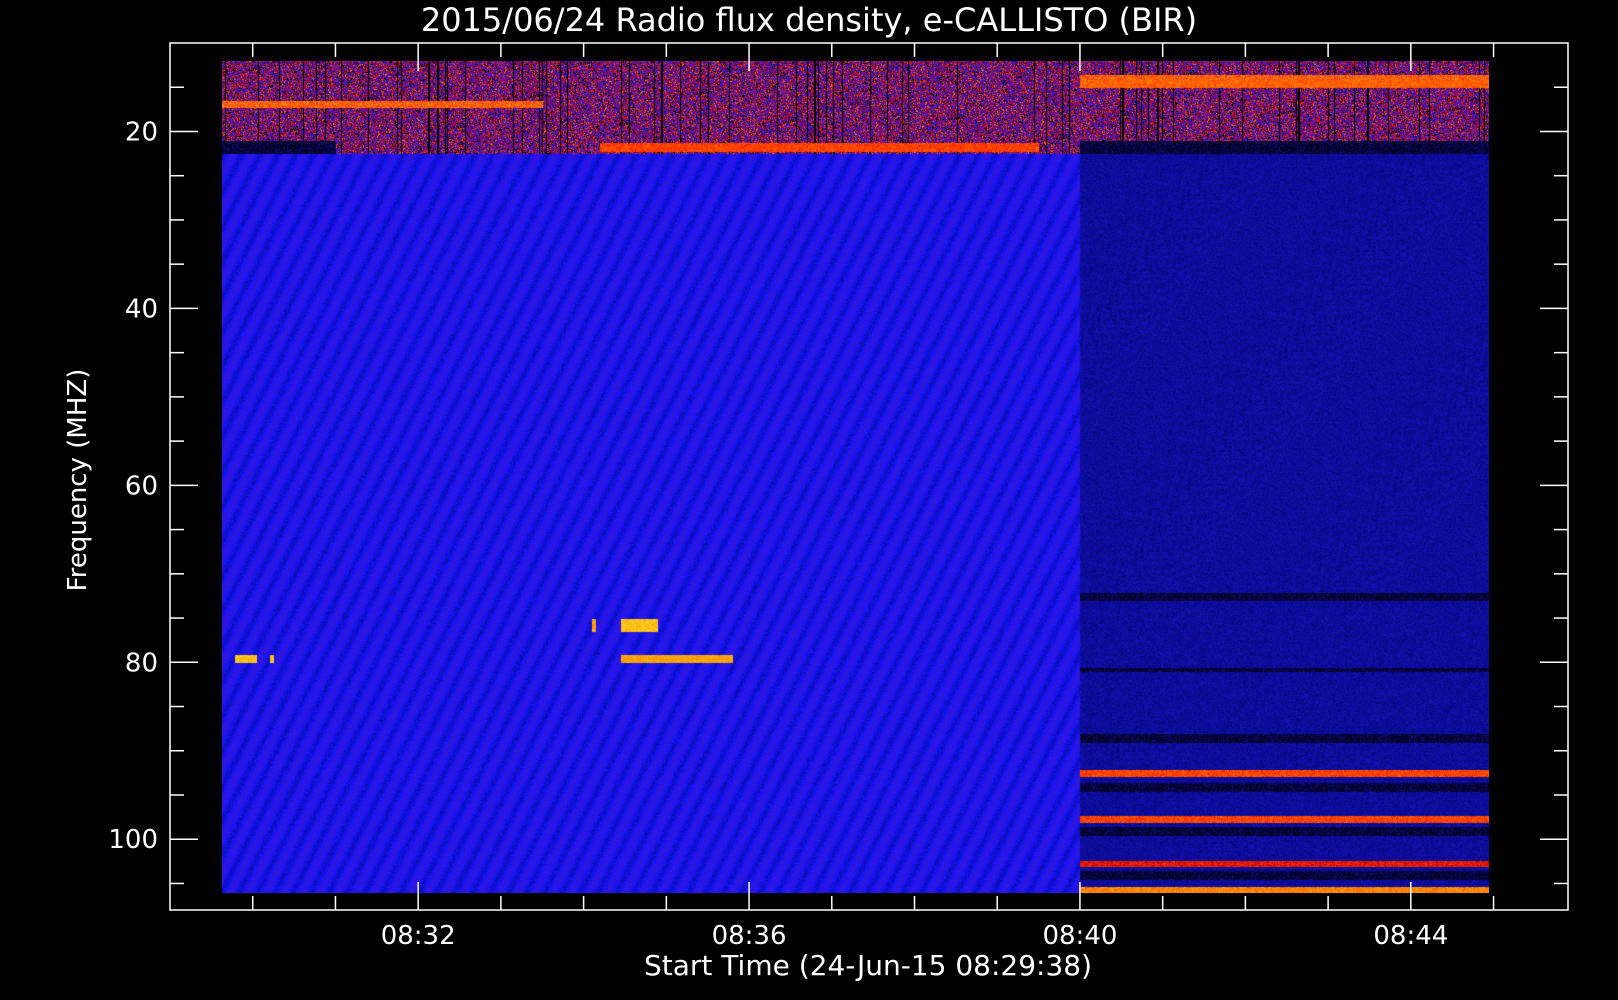 The image size is (1618, 1000). I want to click on y-tick-label: 60, so click(141, 486).